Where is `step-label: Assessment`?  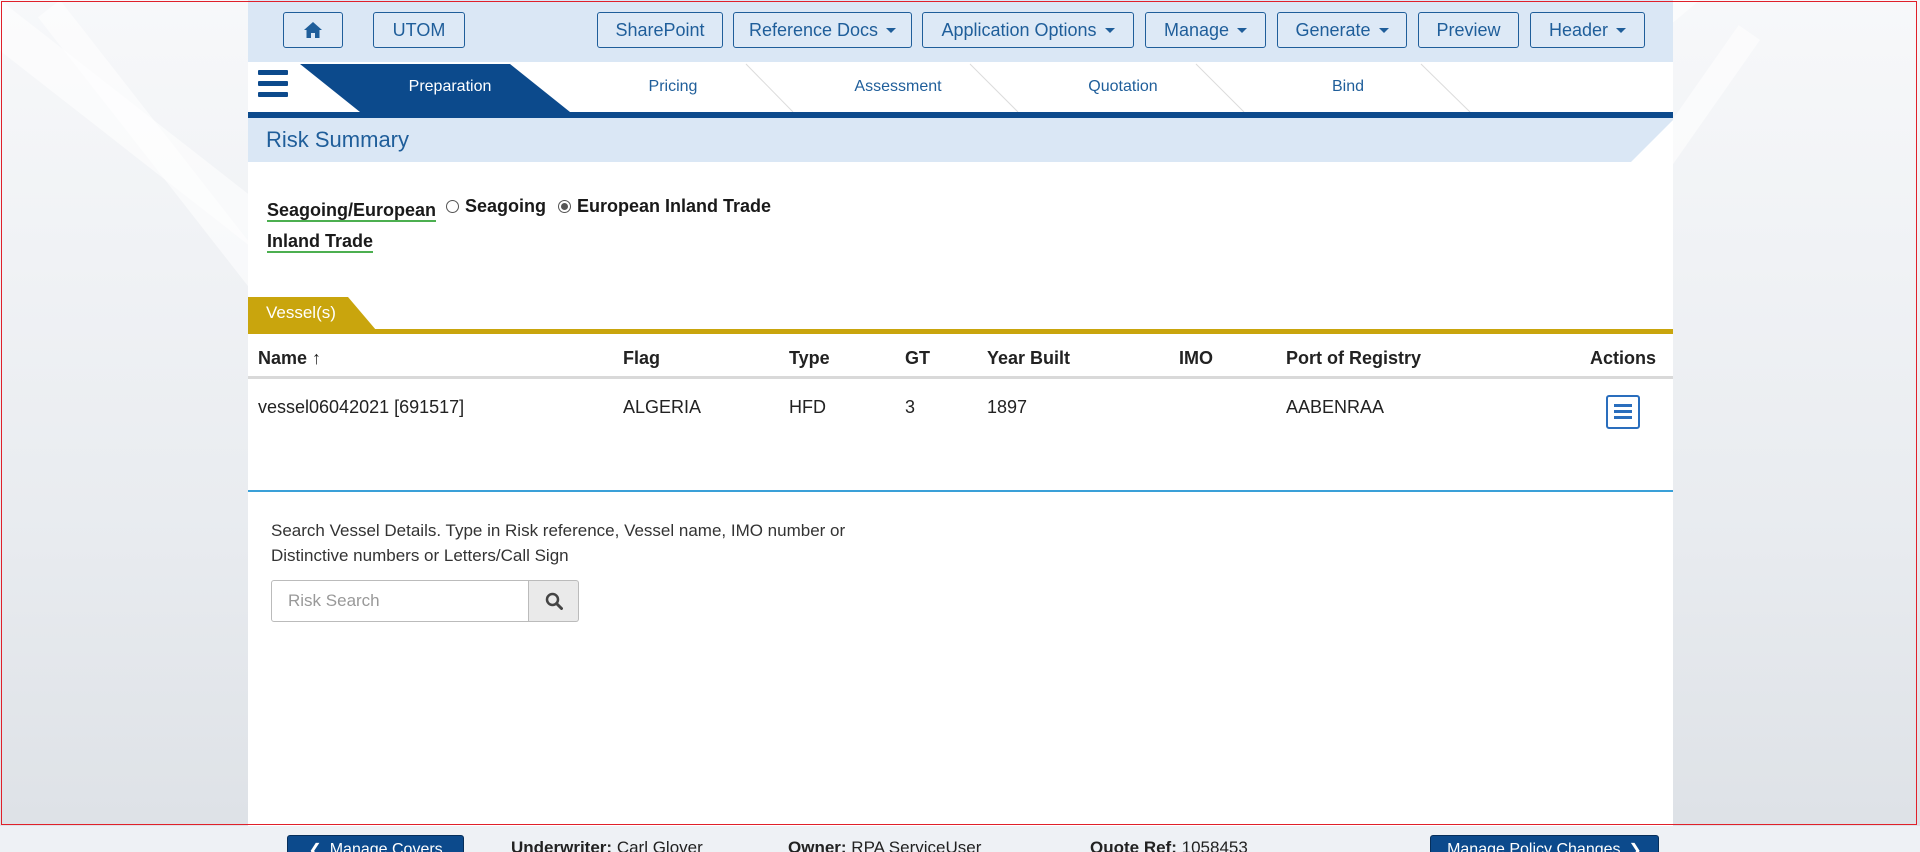 step-label: Assessment is located at coordinates (898, 86).